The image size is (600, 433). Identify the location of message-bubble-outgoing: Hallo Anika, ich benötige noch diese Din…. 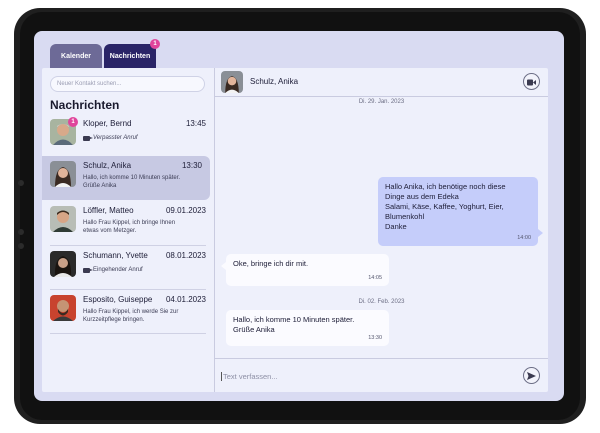
(458, 211).